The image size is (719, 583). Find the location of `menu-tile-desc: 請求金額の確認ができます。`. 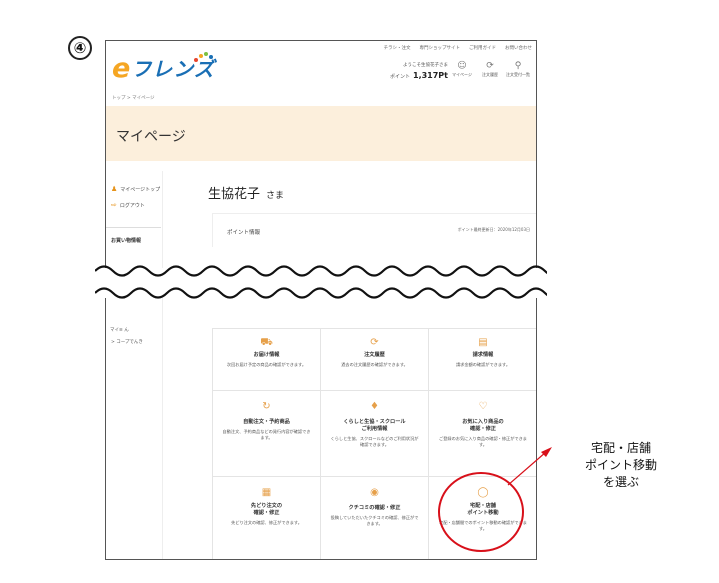

menu-tile-desc: 請求金額の確認ができます。 is located at coordinates (483, 364).